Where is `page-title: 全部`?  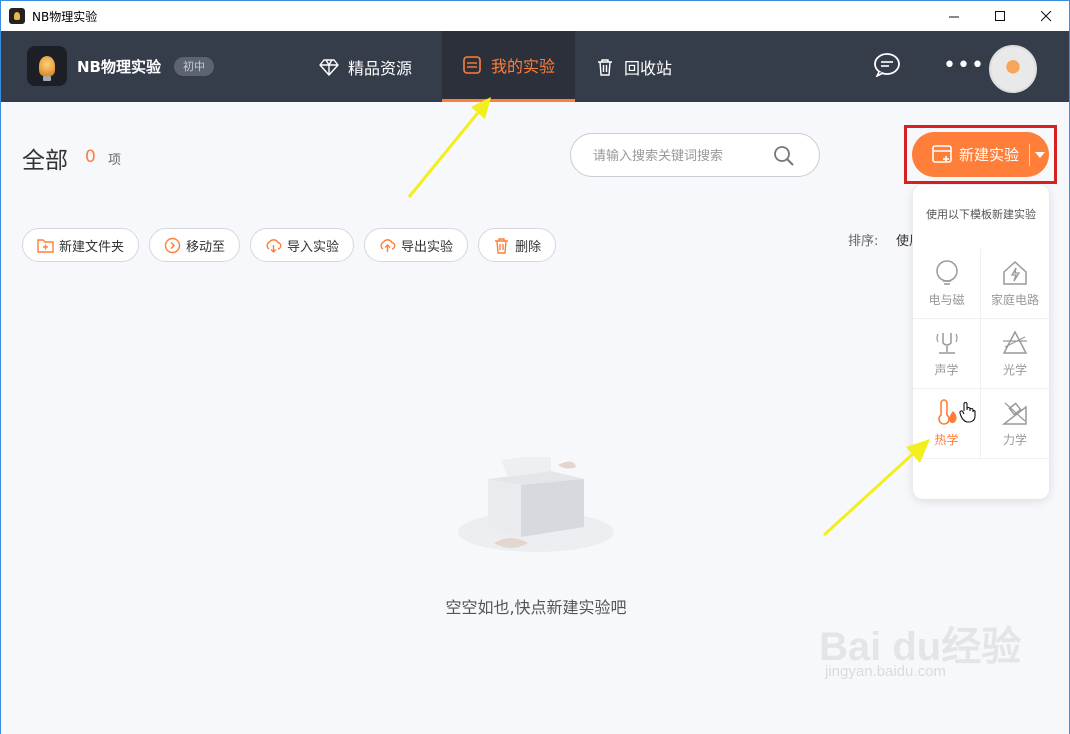
page-title: 全部 is located at coordinates (45, 161).